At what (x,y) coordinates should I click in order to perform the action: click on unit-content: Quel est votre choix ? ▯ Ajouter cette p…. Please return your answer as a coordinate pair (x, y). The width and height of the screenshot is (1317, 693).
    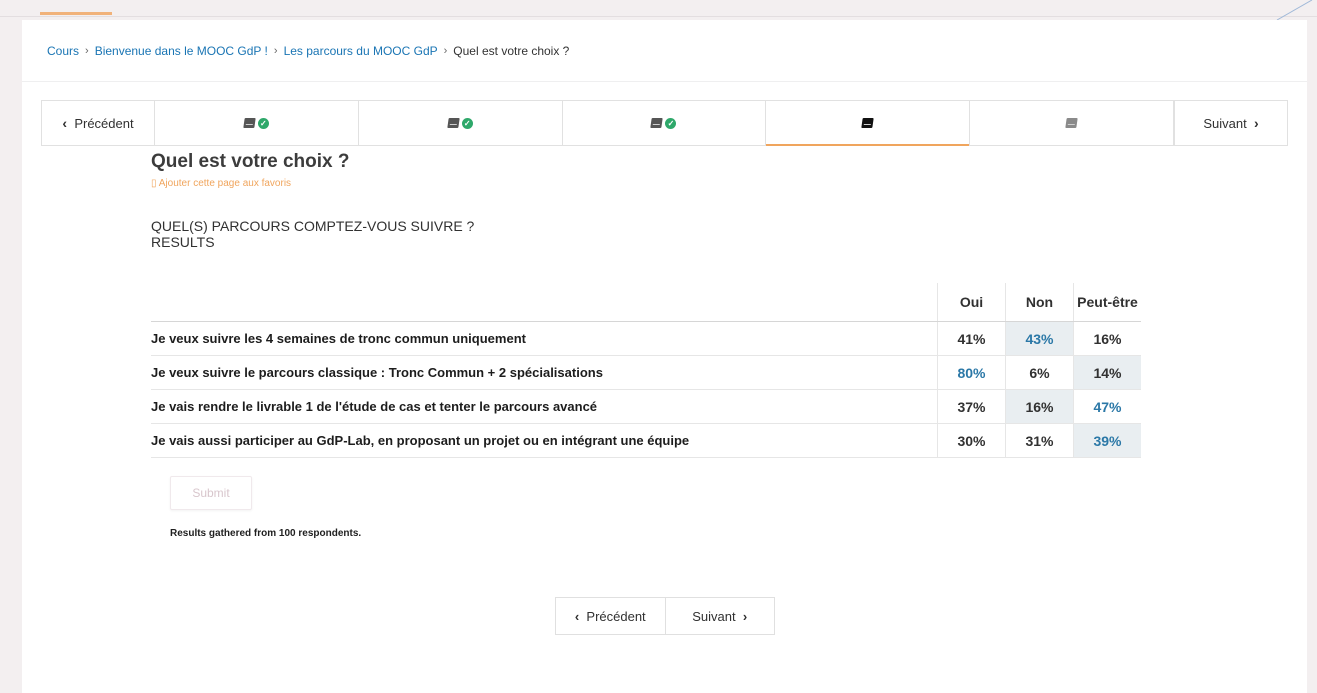
    Looking at the image, I should click on (651, 199).